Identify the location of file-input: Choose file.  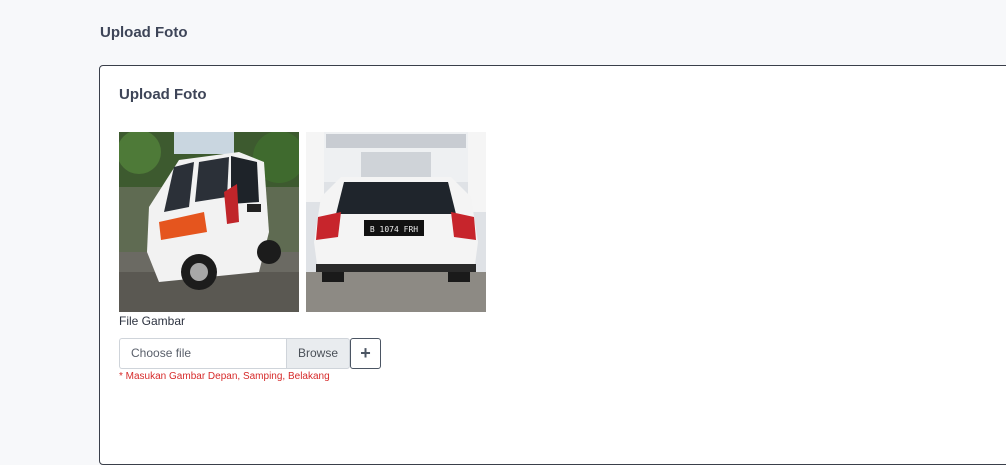
(202, 353).